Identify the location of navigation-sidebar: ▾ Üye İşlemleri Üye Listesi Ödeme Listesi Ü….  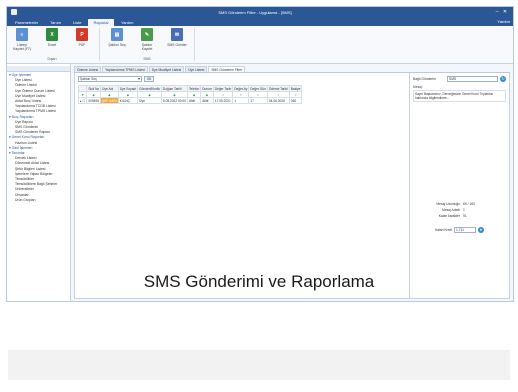
(39, 182).